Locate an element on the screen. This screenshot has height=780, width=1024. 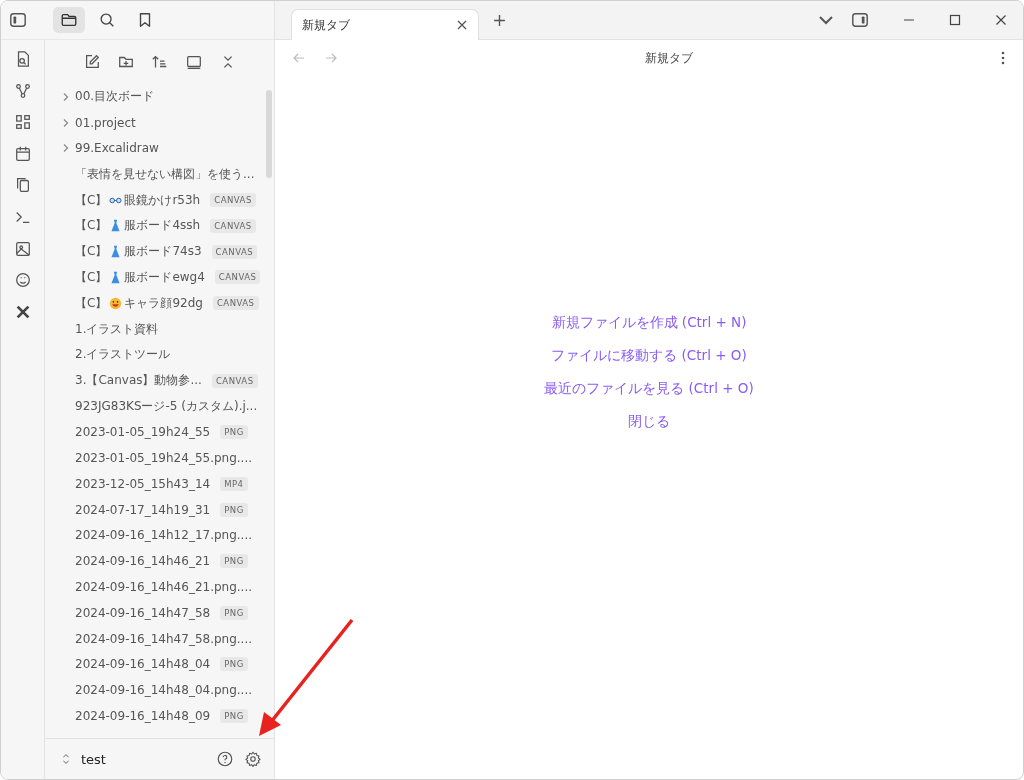
settings-icon is located at coordinates (253, 759).